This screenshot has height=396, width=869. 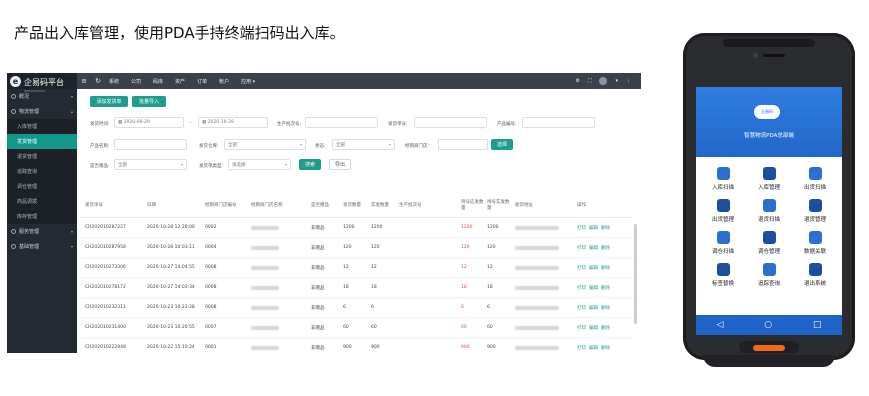 What do you see at coordinates (769, 182) in the screenshot?
I see `pda-tile: 入库管理` at bounding box center [769, 182].